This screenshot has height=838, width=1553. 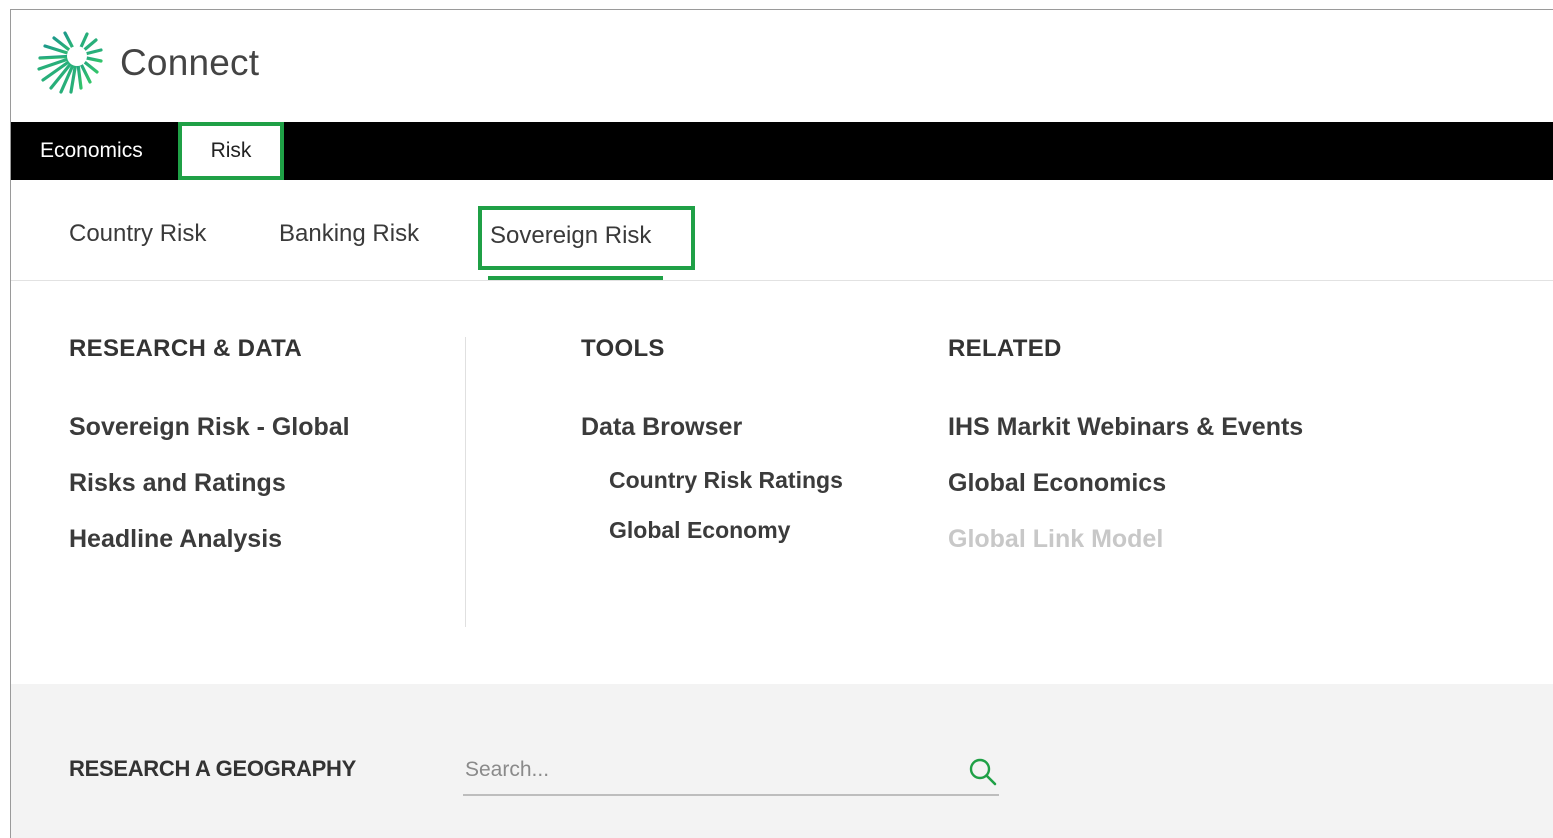 What do you see at coordinates (782, 151) in the screenshot?
I see `top-nav: Economics Risk` at bounding box center [782, 151].